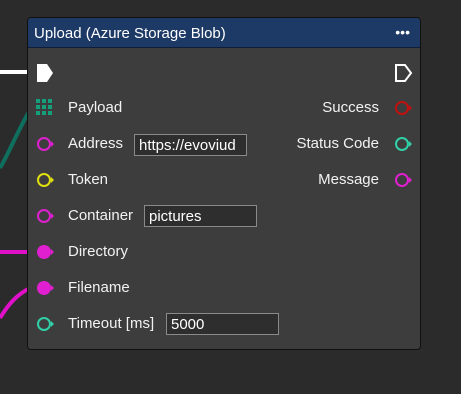 This screenshot has height=394, width=461. I want to click on success-pin-icon, so click(404, 108).